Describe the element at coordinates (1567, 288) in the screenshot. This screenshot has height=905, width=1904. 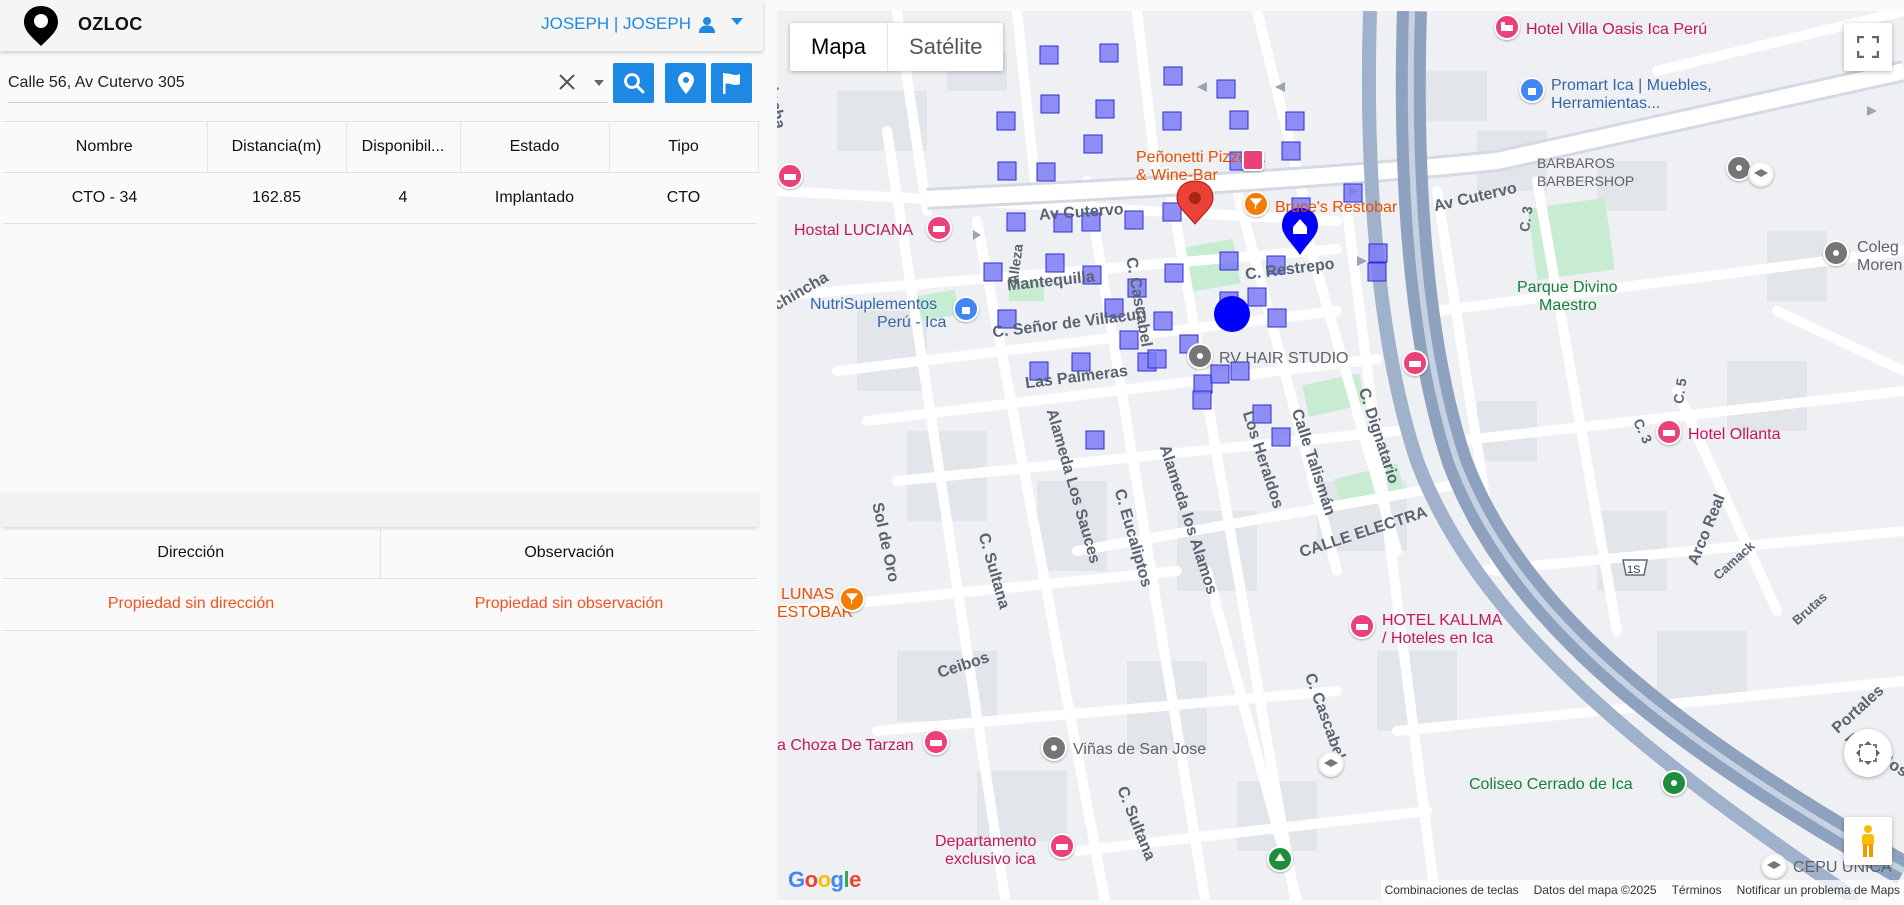
I see `poi-label: Parque Divino` at that location.